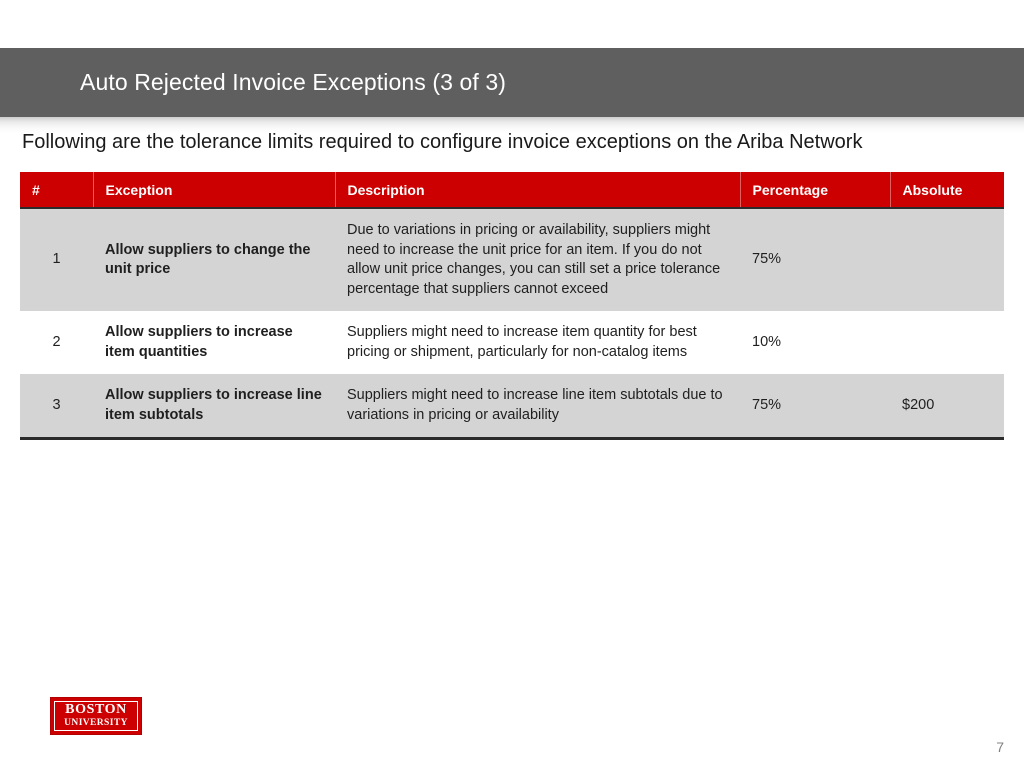 This screenshot has width=1024, height=768. Describe the element at coordinates (56, 406) in the screenshot. I see `cell-number: 3` at that location.